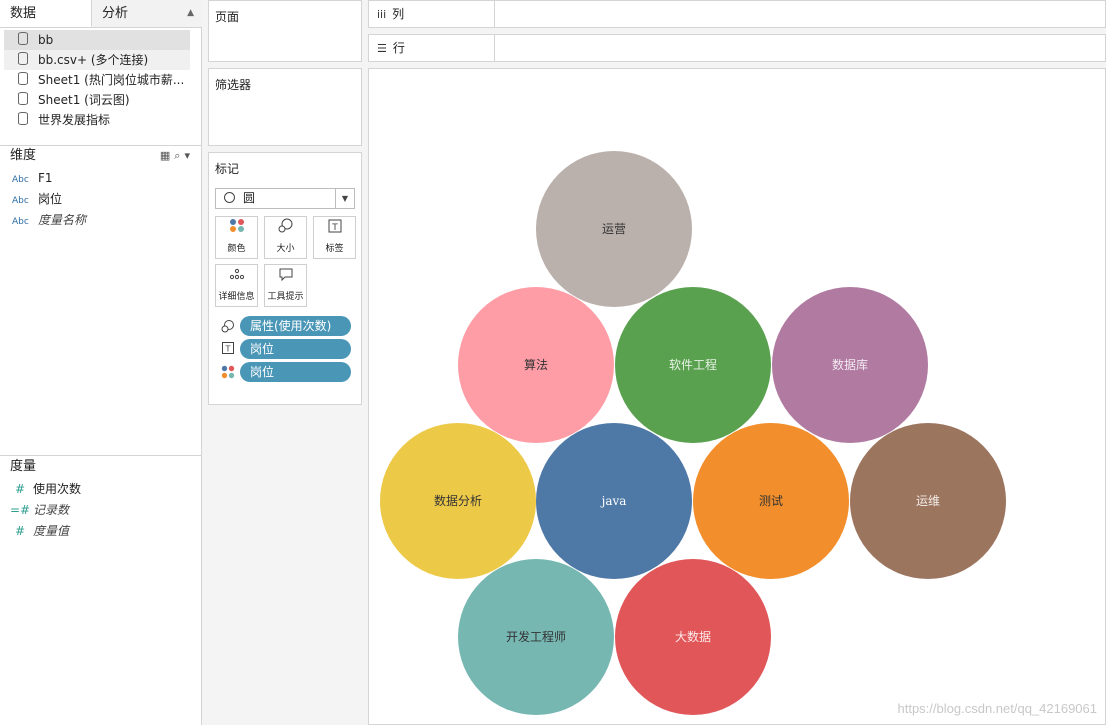  I want to click on columns-icon: iii, so click(382, 14).